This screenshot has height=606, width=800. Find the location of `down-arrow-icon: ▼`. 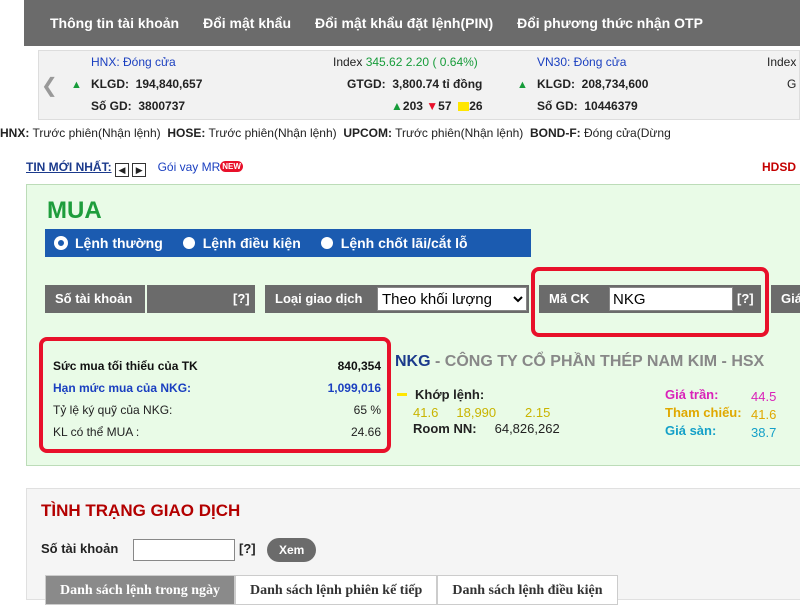

down-arrow-icon: ▼ is located at coordinates (432, 106).